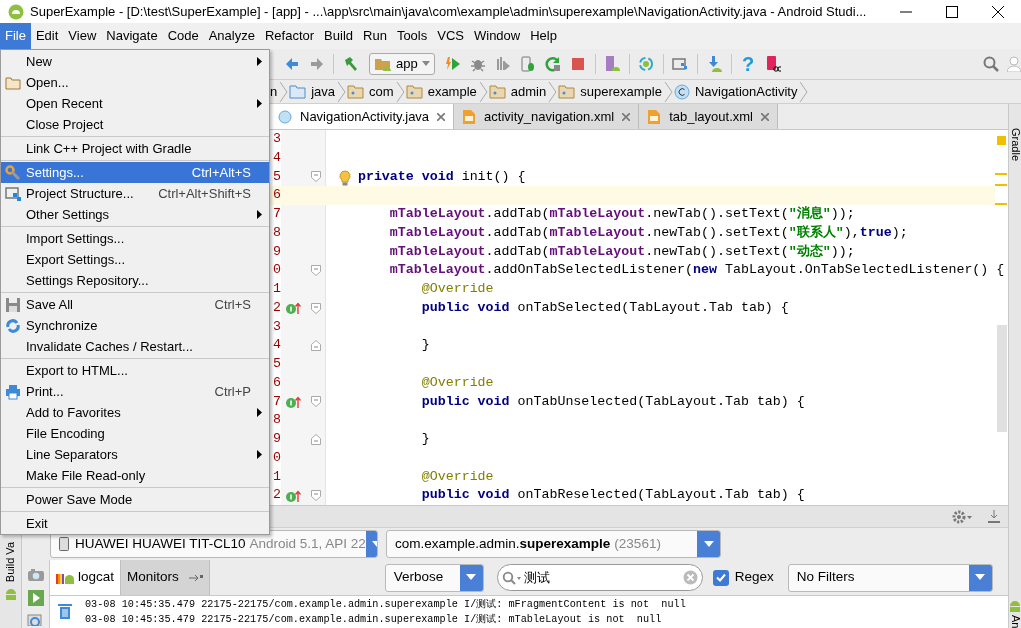  What do you see at coordinates (362, 116) in the screenshot?
I see `editor-tab: NavigationActivity.java` at bounding box center [362, 116].